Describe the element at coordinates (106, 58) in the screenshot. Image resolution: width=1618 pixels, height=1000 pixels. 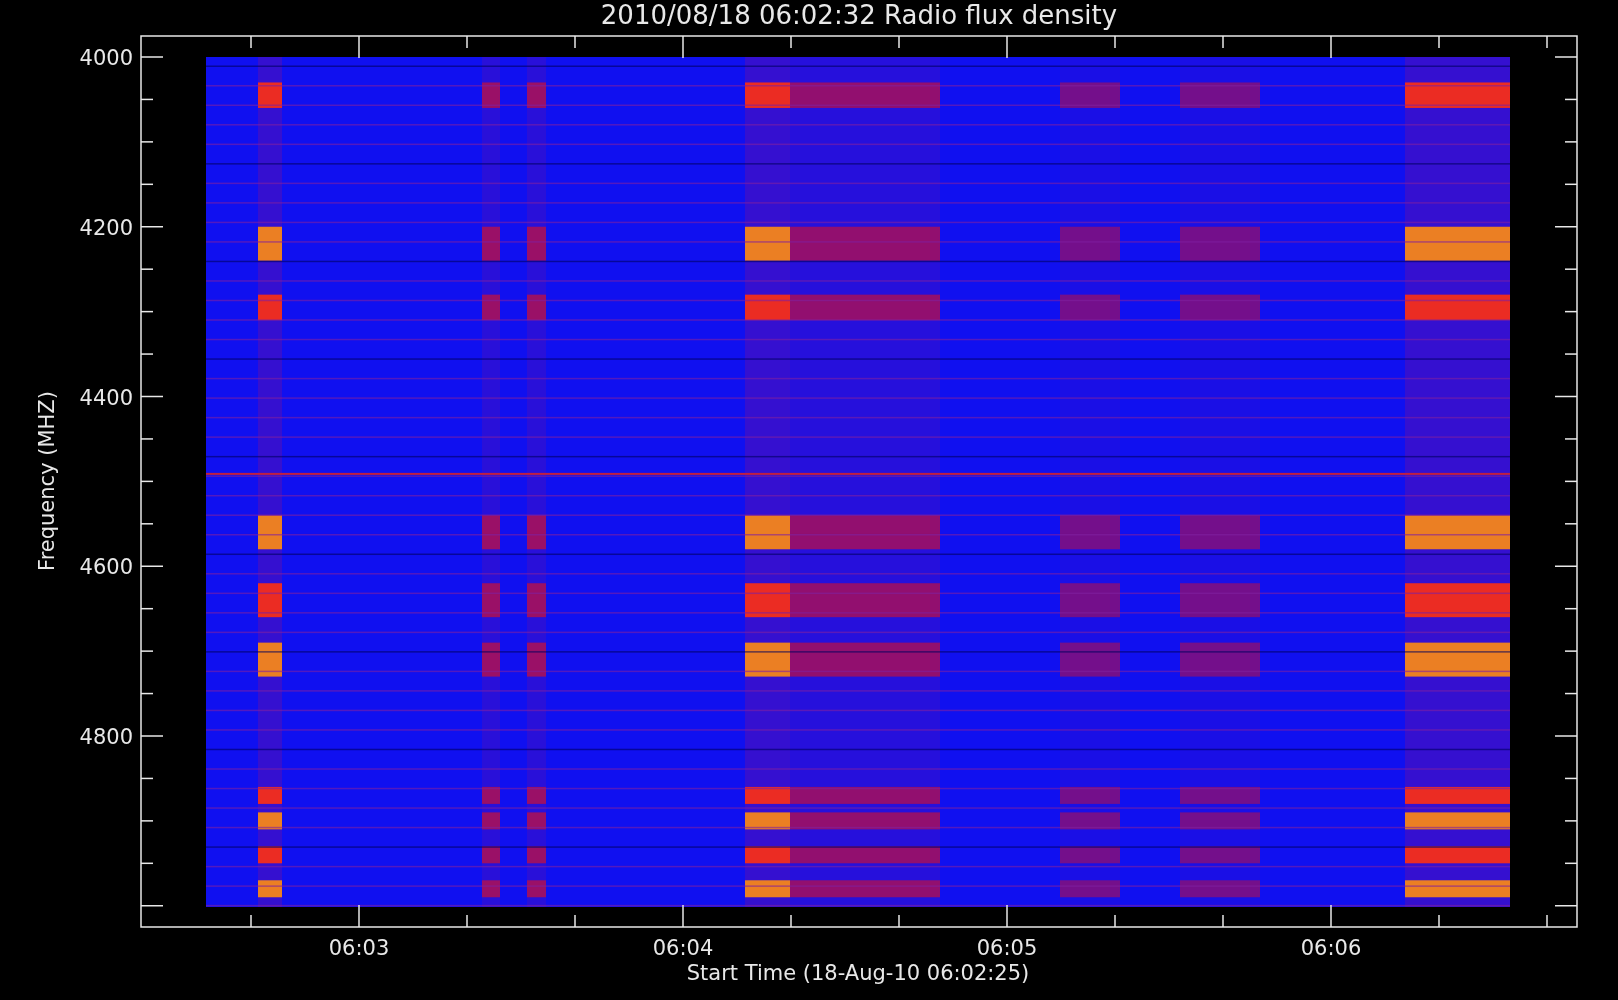
I see `y-tick-label: 4000` at that location.